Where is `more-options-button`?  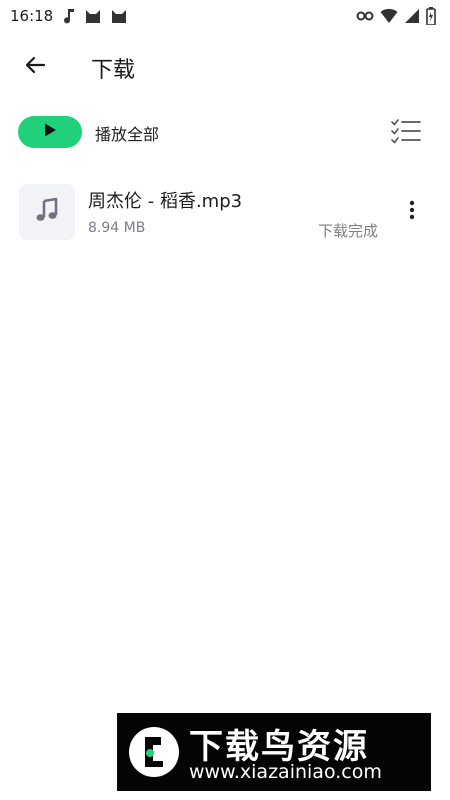
more-options-button is located at coordinates (412, 212).